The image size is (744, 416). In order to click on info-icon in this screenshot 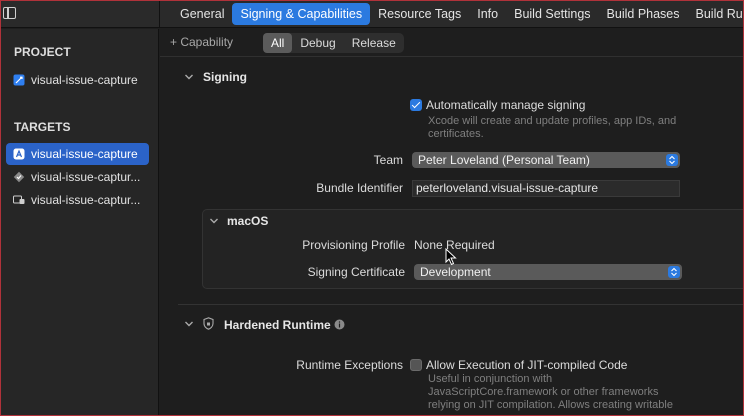, I will do `click(339, 324)`.